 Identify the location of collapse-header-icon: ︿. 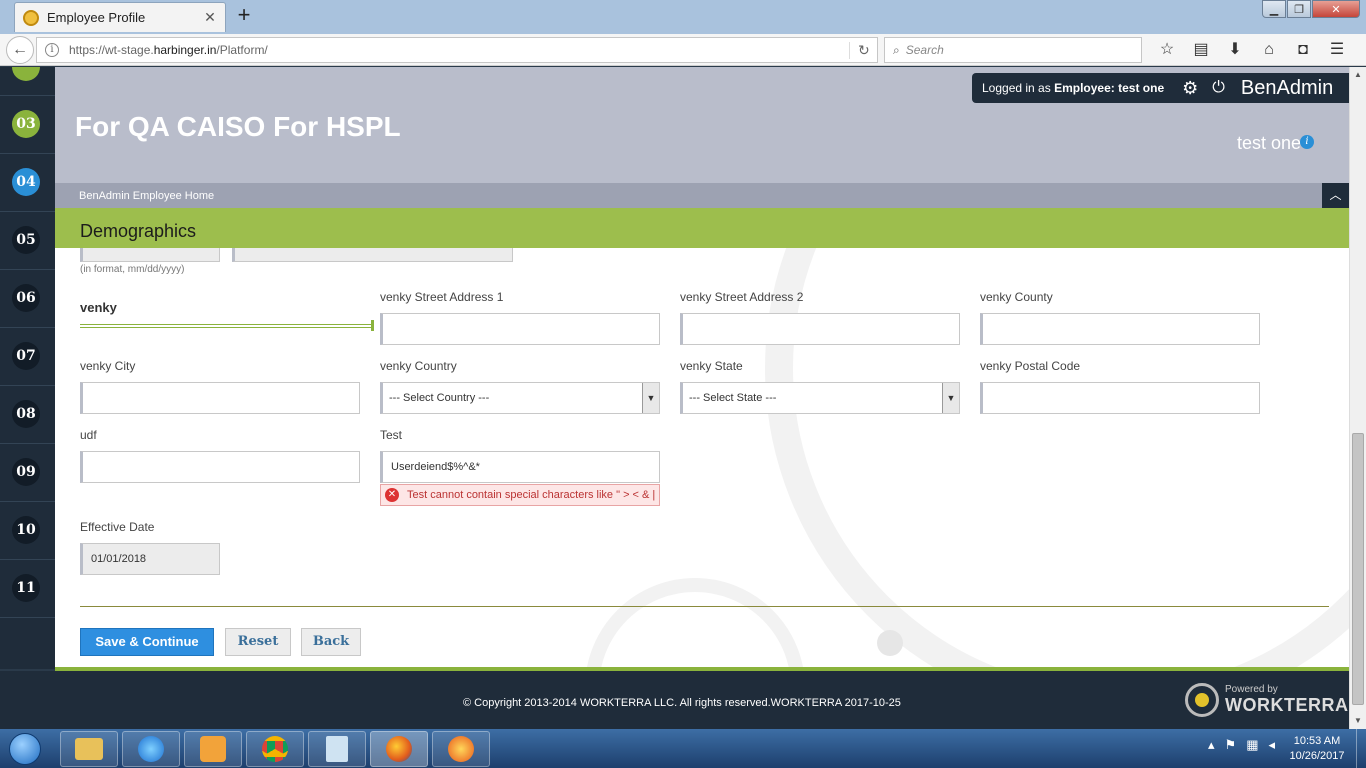
(1335, 195).